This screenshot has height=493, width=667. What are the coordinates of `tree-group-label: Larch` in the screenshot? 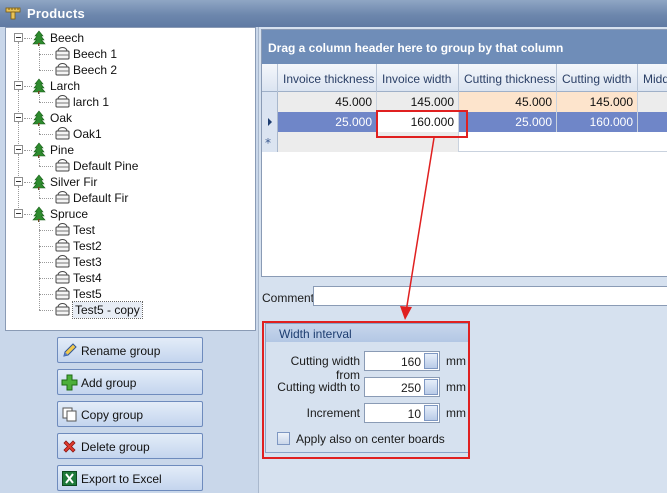 It's located at (65, 86).